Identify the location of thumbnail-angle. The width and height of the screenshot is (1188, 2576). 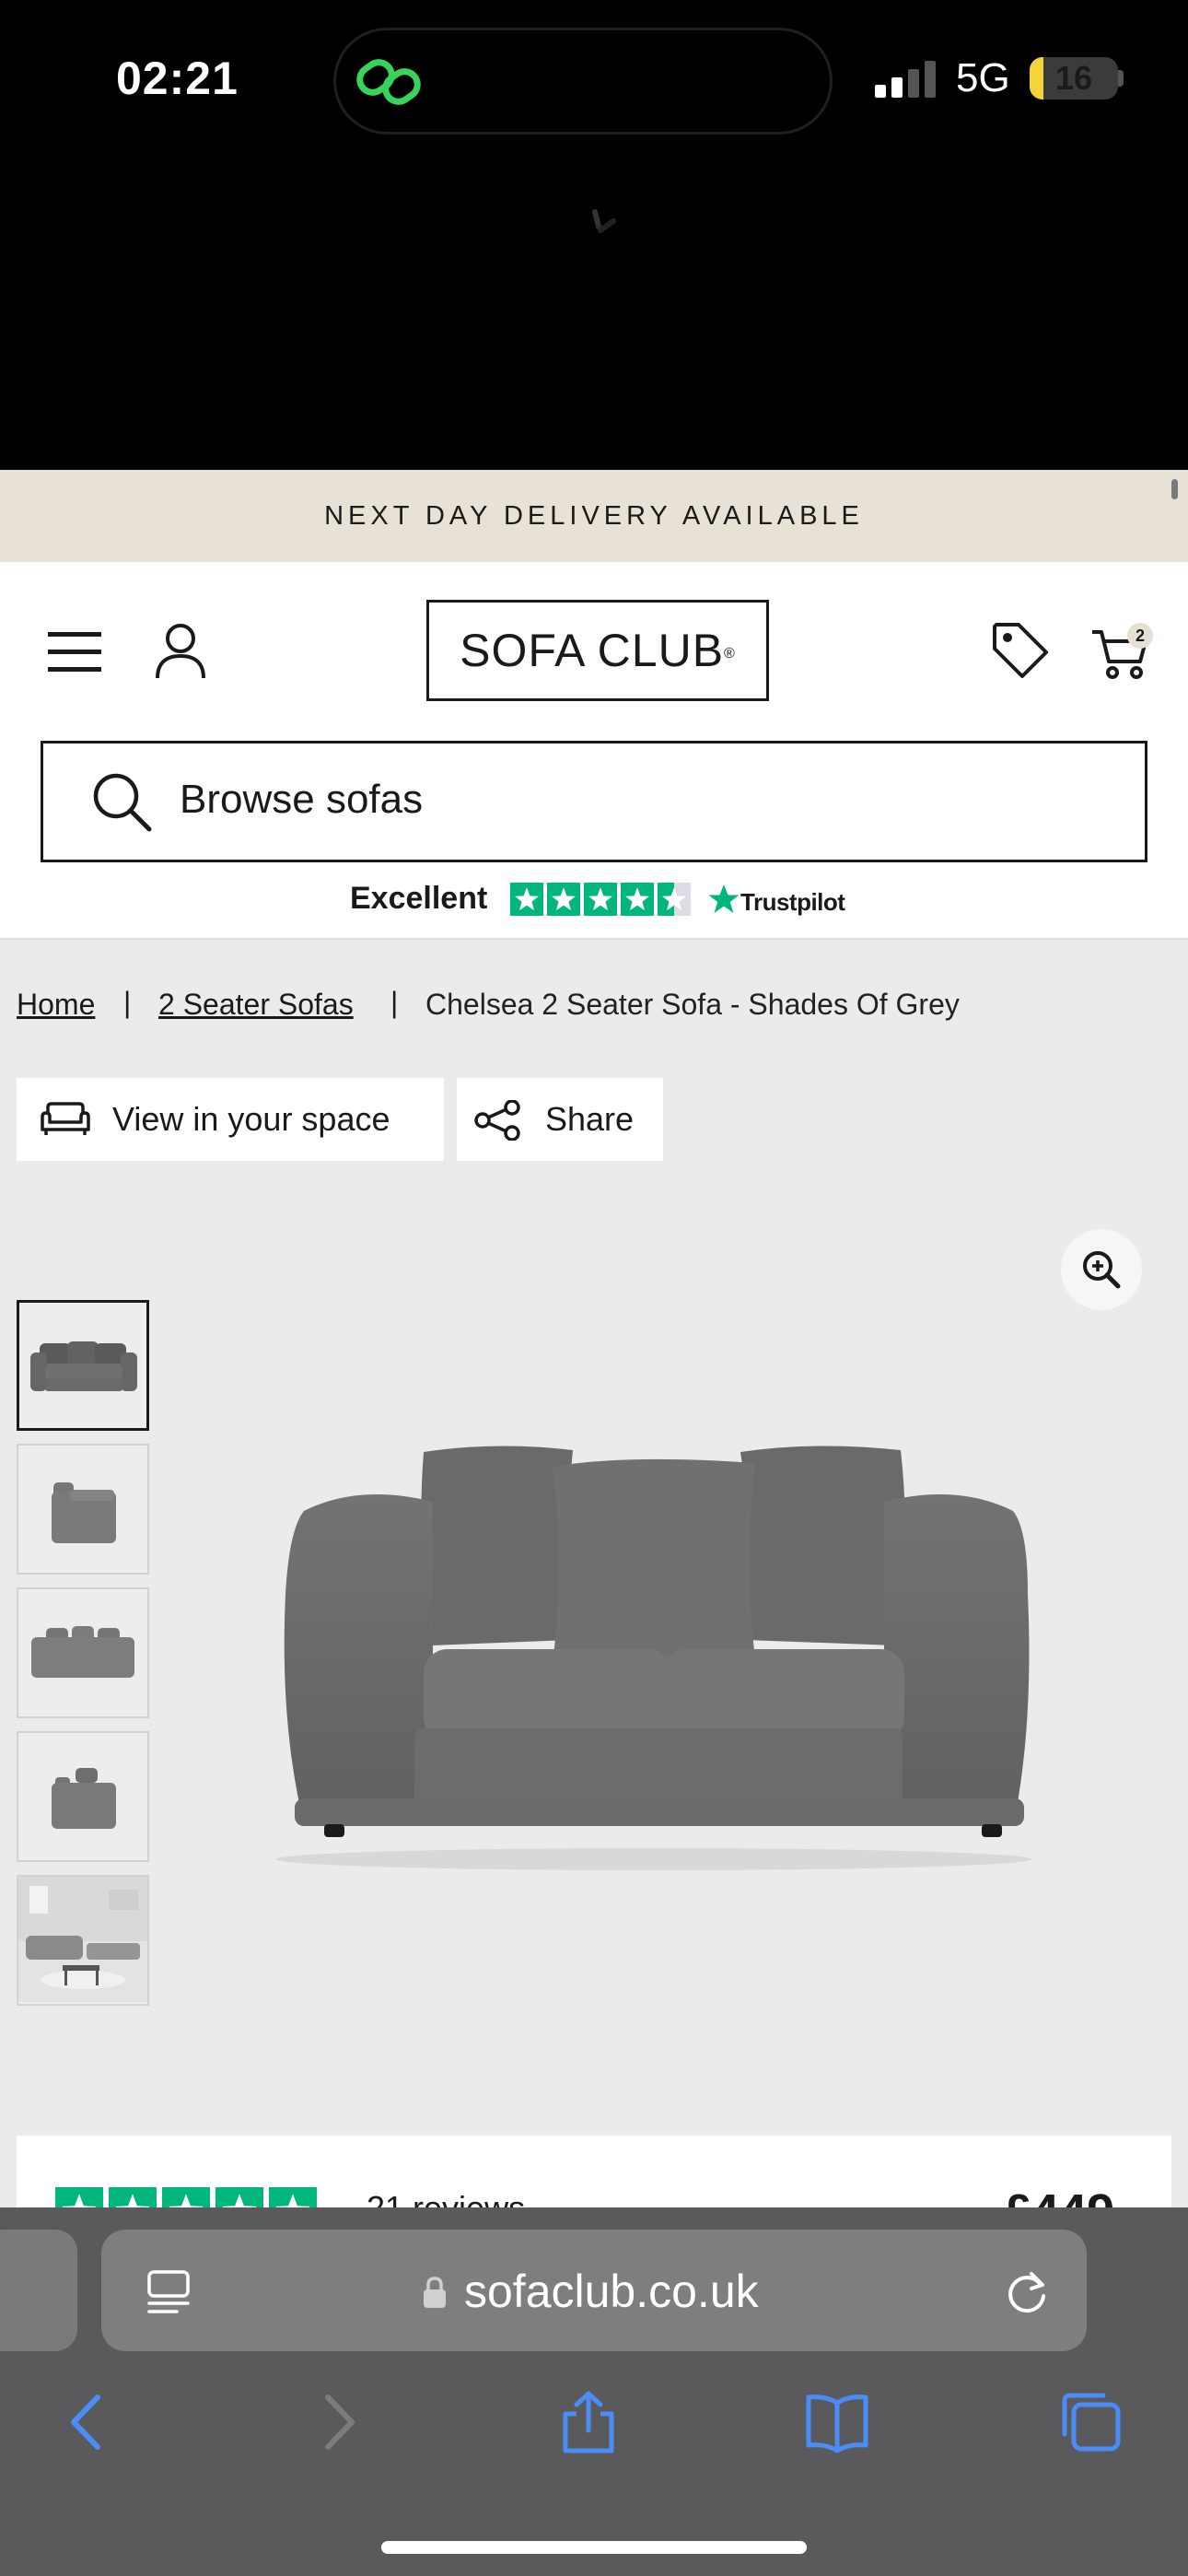
(83, 1796).